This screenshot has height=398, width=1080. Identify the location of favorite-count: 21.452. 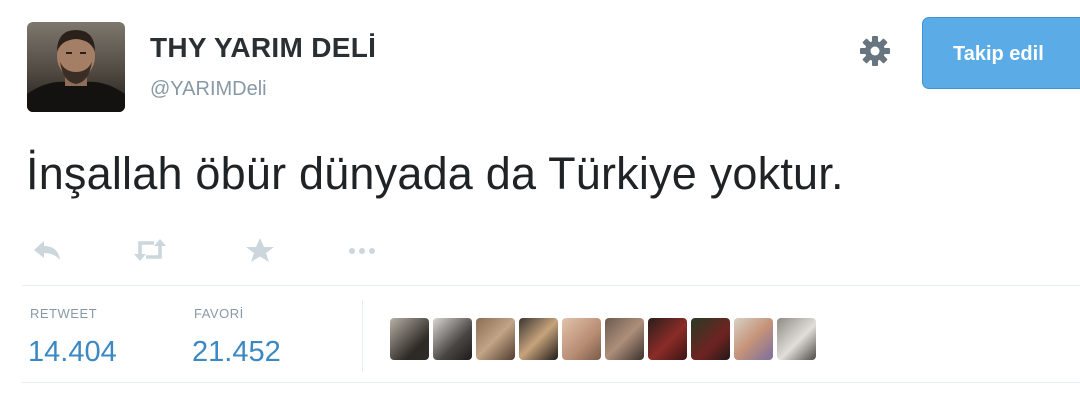
(236, 352).